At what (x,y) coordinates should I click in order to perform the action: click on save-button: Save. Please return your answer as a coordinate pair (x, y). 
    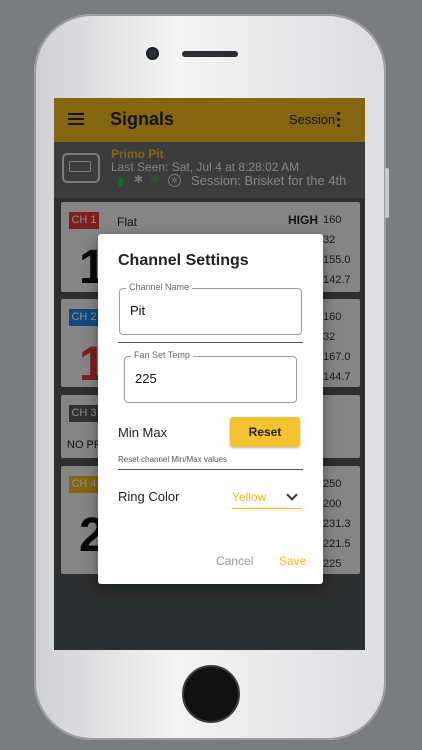
    Looking at the image, I should click on (292, 561).